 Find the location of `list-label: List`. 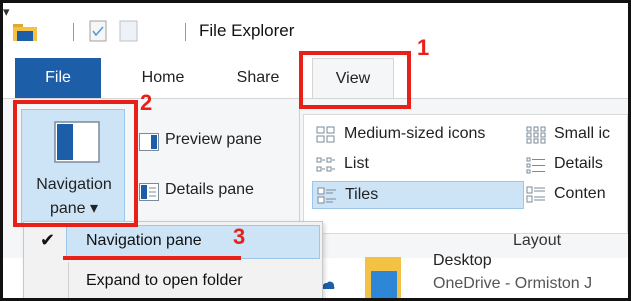

list-label: List is located at coordinates (356, 163).